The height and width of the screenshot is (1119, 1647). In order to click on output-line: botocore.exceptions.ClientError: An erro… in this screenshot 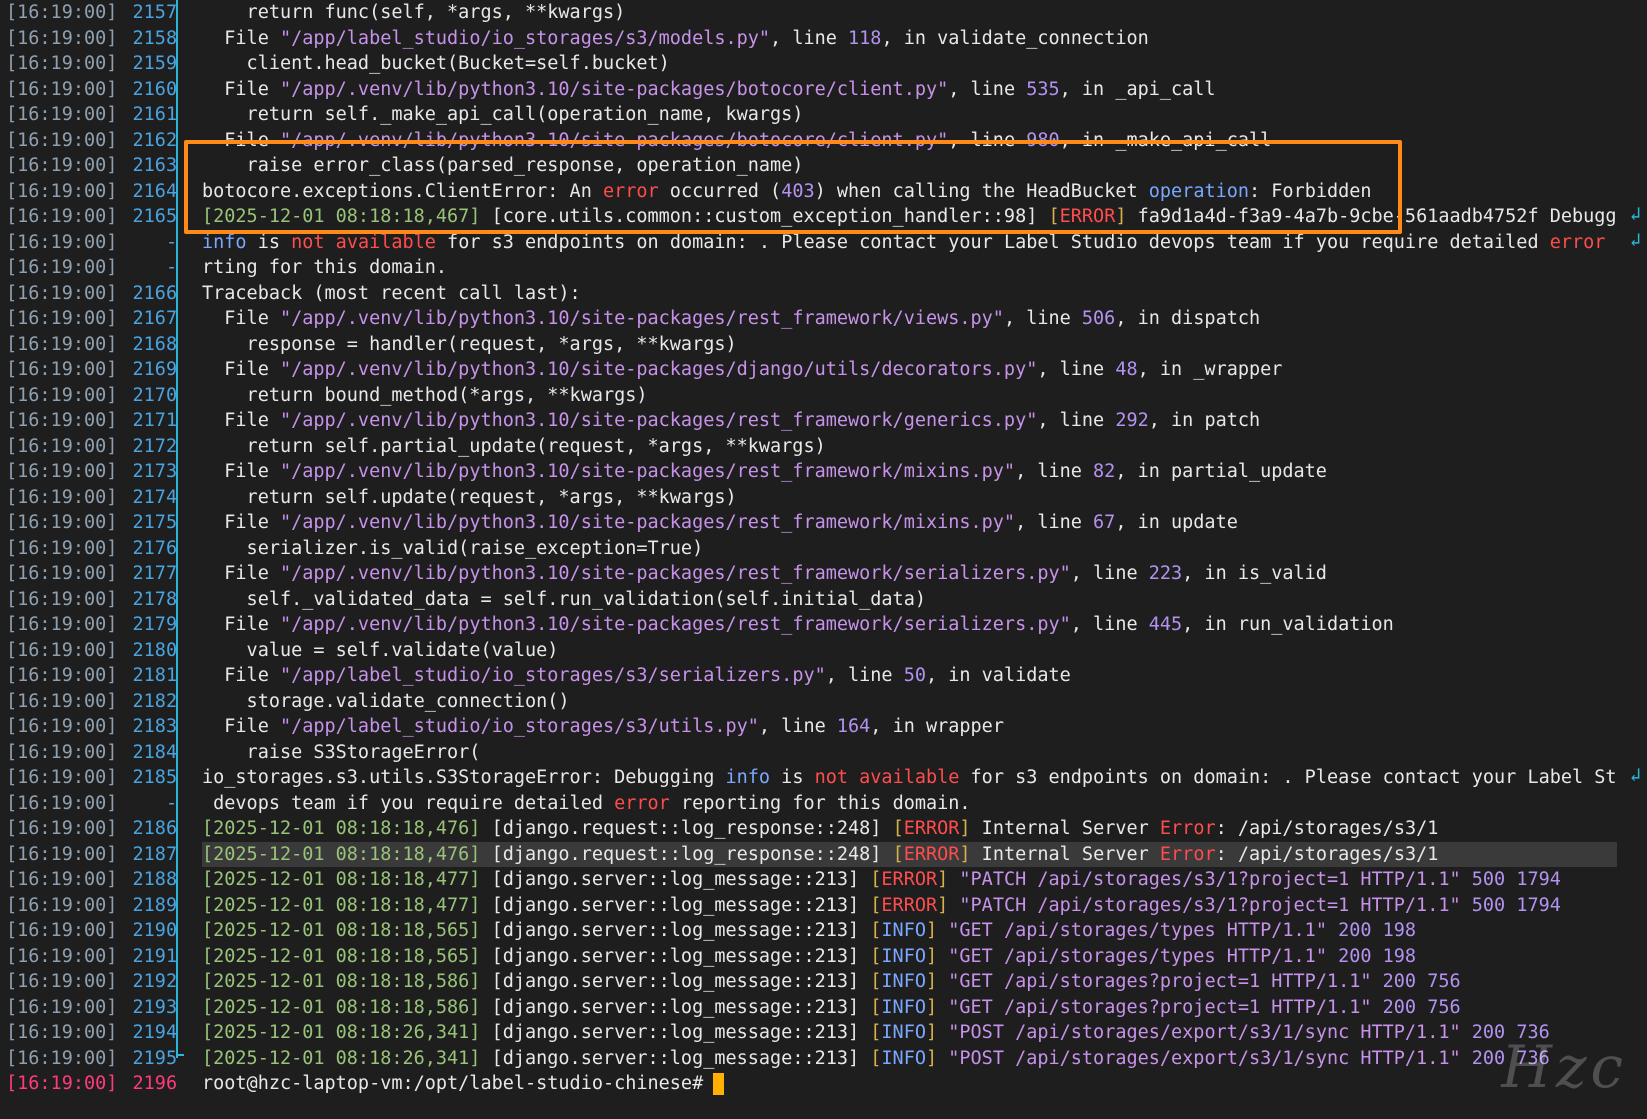, I will do `click(909, 192)`.